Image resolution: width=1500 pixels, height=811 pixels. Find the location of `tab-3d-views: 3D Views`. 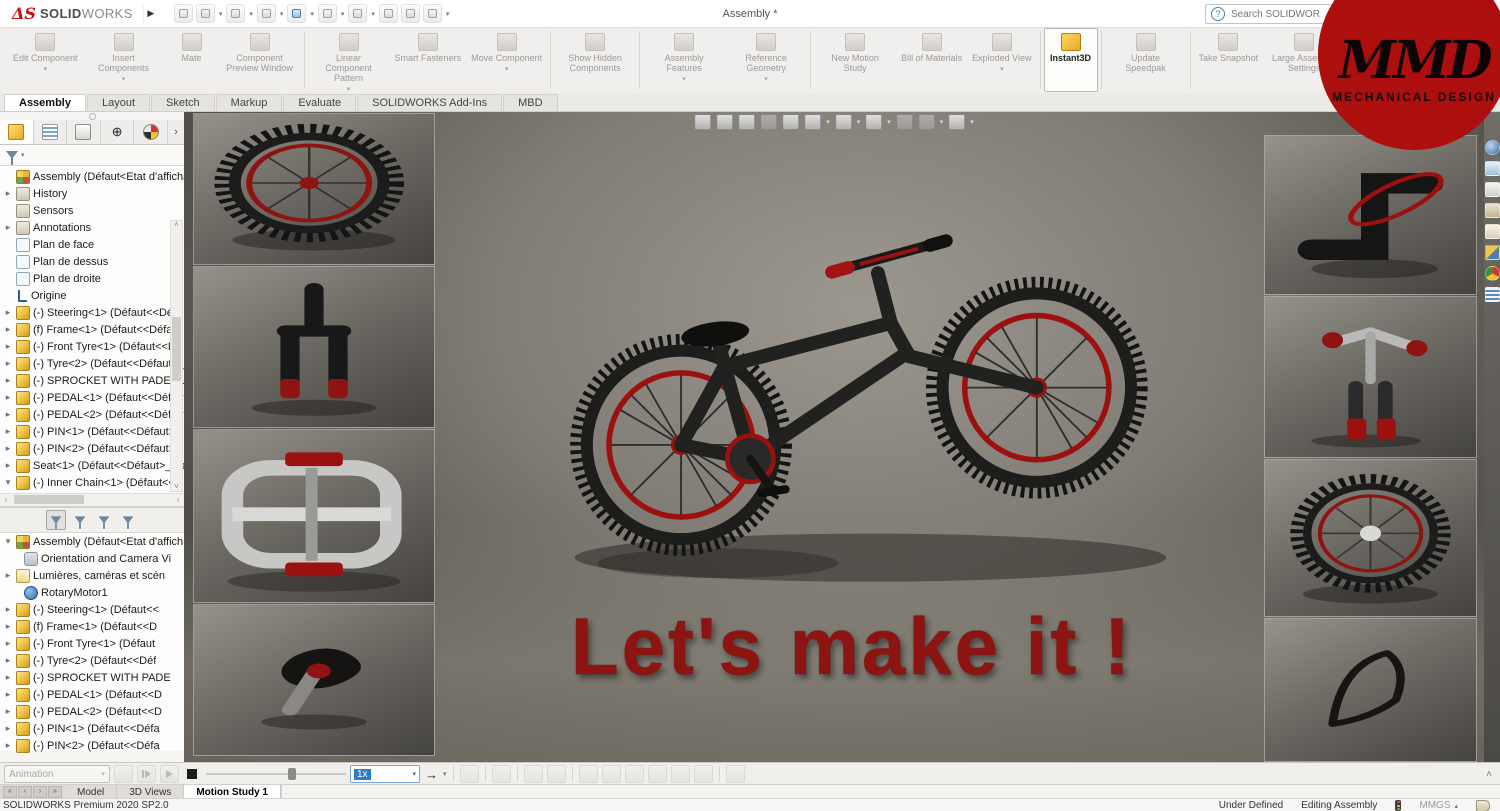

tab-3d-views: 3D Views is located at coordinates (151, 792).